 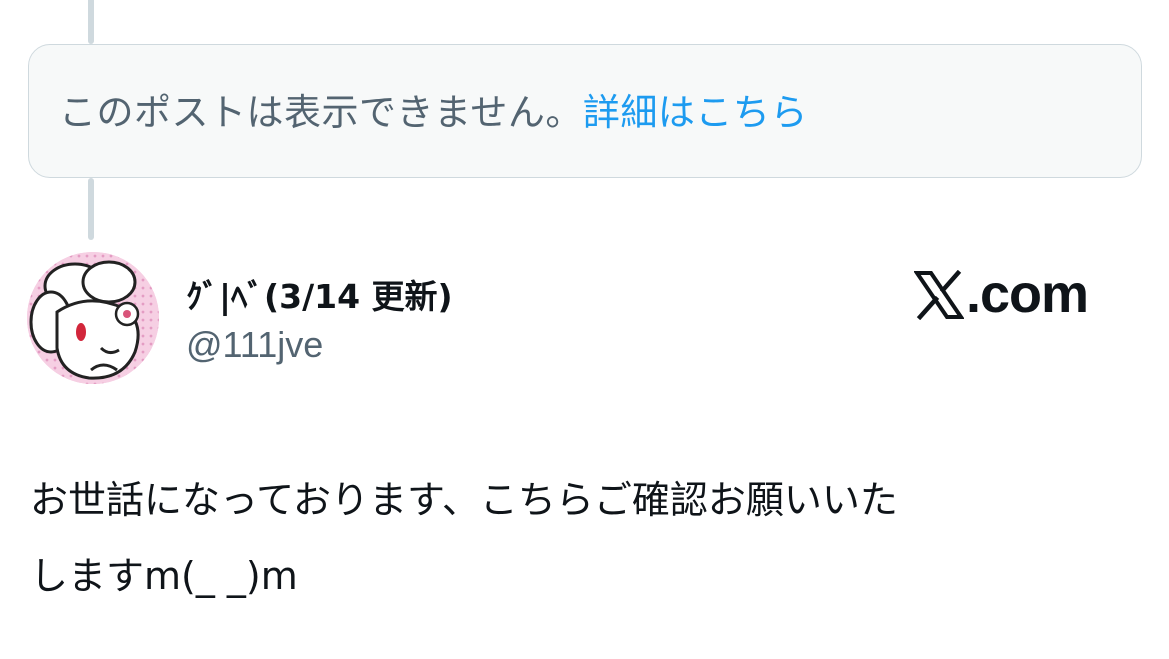 What do you see at coordinates (254, 345) in the screenshot?
I see `author-handle: @111jve` at bounding box center [254, 345].